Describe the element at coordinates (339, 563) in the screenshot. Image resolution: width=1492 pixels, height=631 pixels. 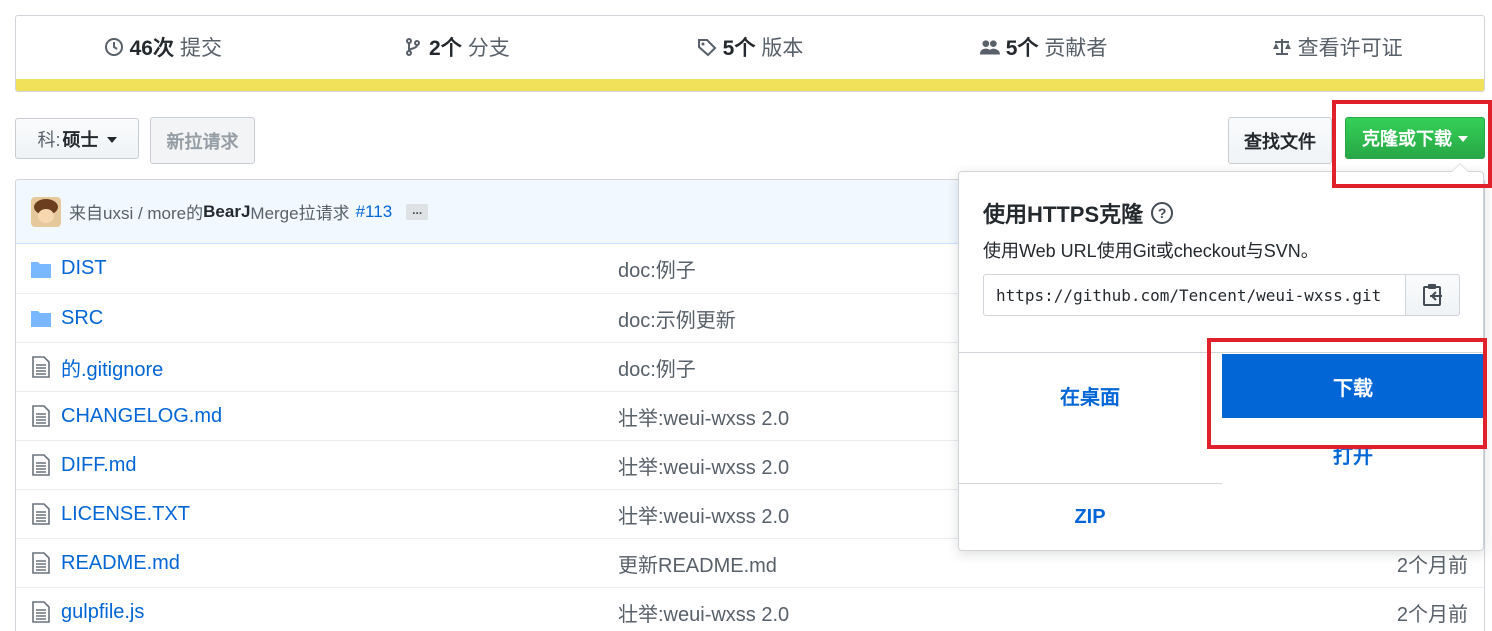
I see `file-name: README.md` at that location.